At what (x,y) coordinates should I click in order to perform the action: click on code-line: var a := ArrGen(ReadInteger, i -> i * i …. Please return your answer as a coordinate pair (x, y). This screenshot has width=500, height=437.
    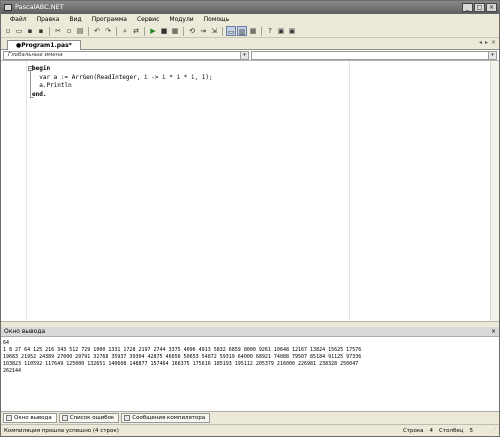
    Looking at the image, I should click on (122, 77).